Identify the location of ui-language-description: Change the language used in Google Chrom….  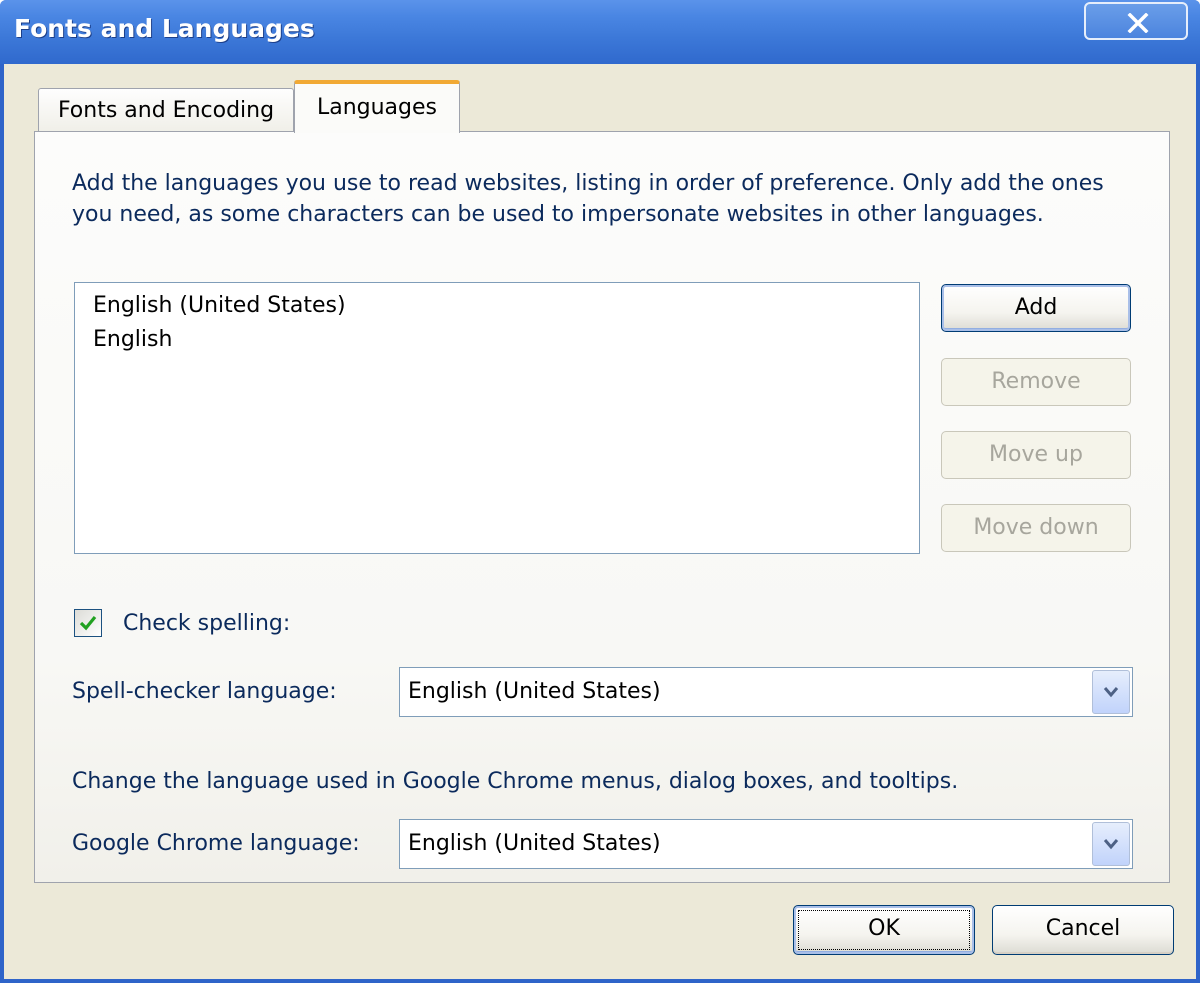
(515, 781).